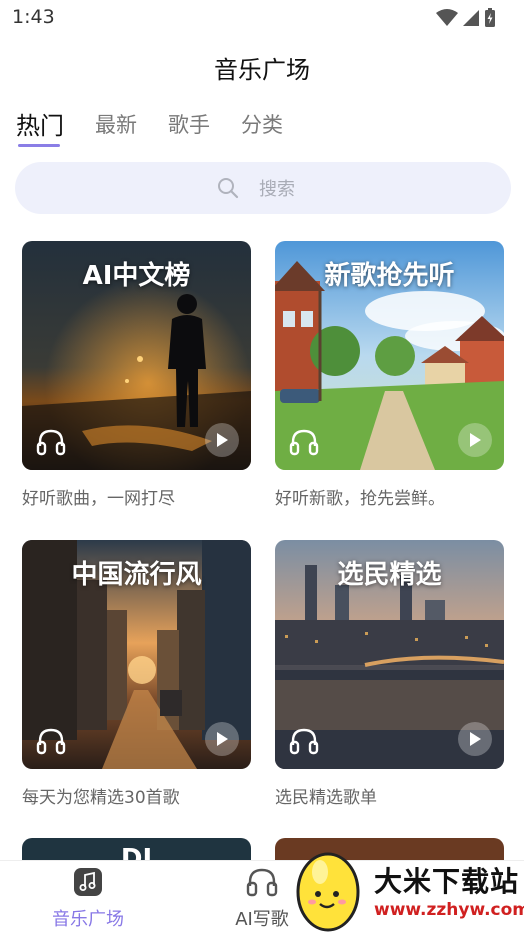 The width and height of the screenshot is (524, 932). I want to click on nav-label: 音乐广场, so click(88, 919).